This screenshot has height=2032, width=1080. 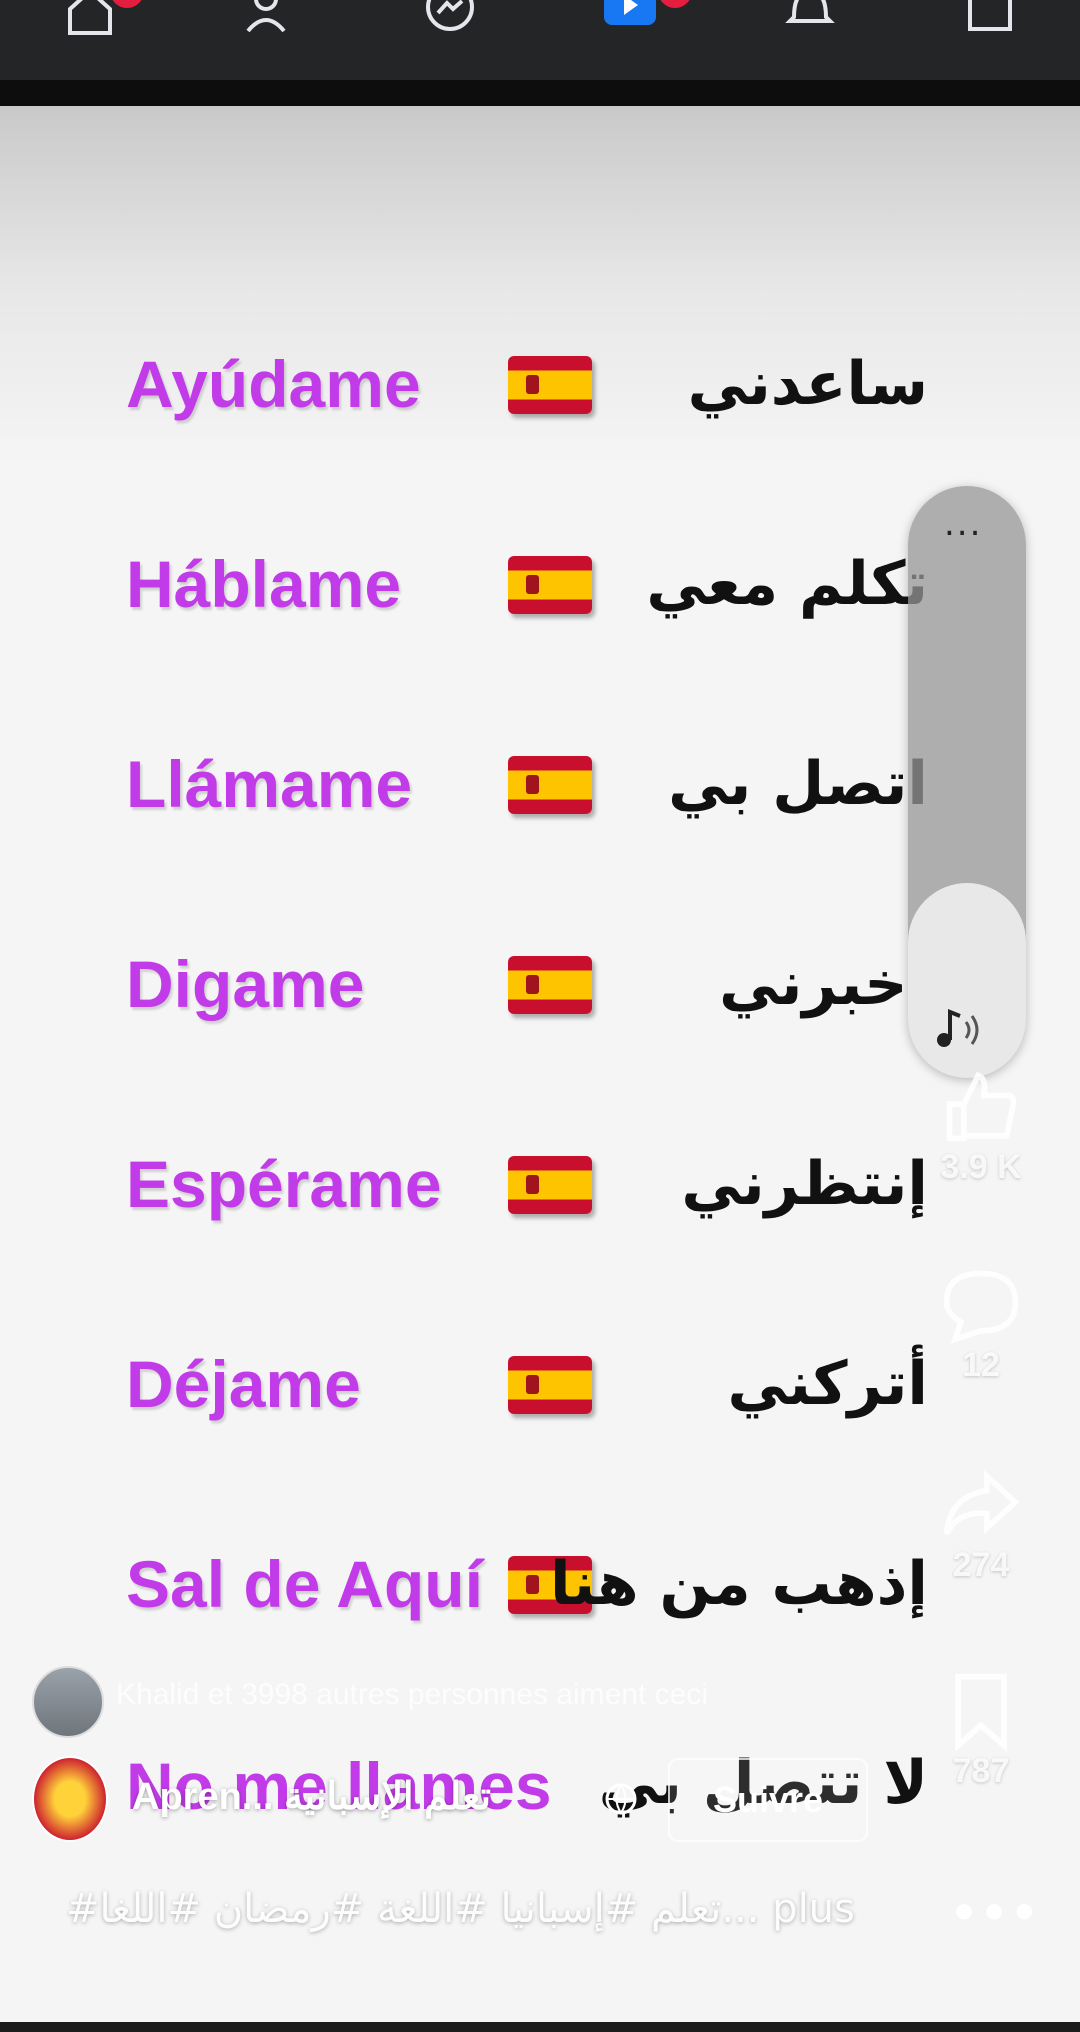 I want to click on comment-count: 12, so click(x=981, y=1365).